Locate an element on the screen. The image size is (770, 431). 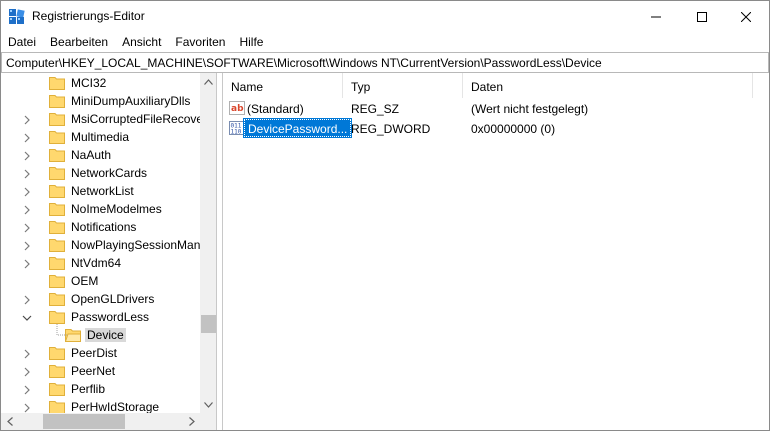
value-type: REG_DWORD is located at coordinates (391, 129).